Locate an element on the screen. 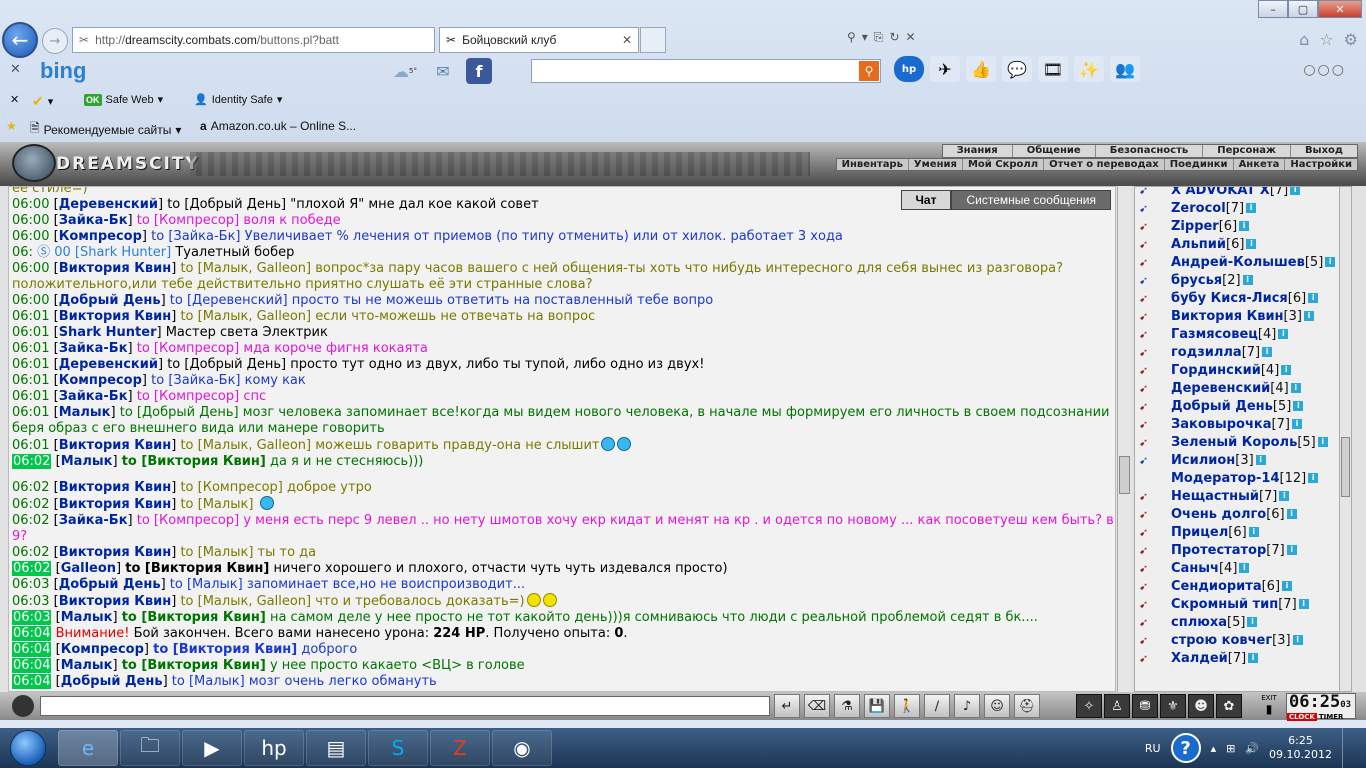 This screenshot has height=768, width=1366. like-icon: 👍 is located at coordinates (981, 69).